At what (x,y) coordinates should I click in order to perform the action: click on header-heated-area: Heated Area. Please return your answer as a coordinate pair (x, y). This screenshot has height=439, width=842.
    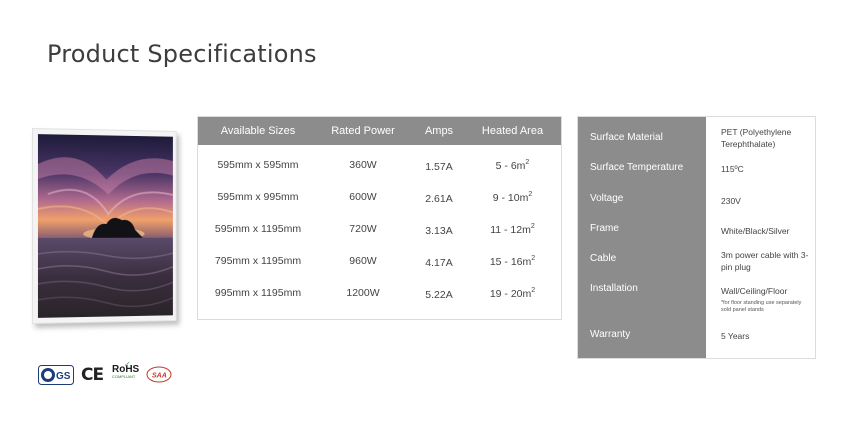
    Looking at the image, I should click on (512, 131).